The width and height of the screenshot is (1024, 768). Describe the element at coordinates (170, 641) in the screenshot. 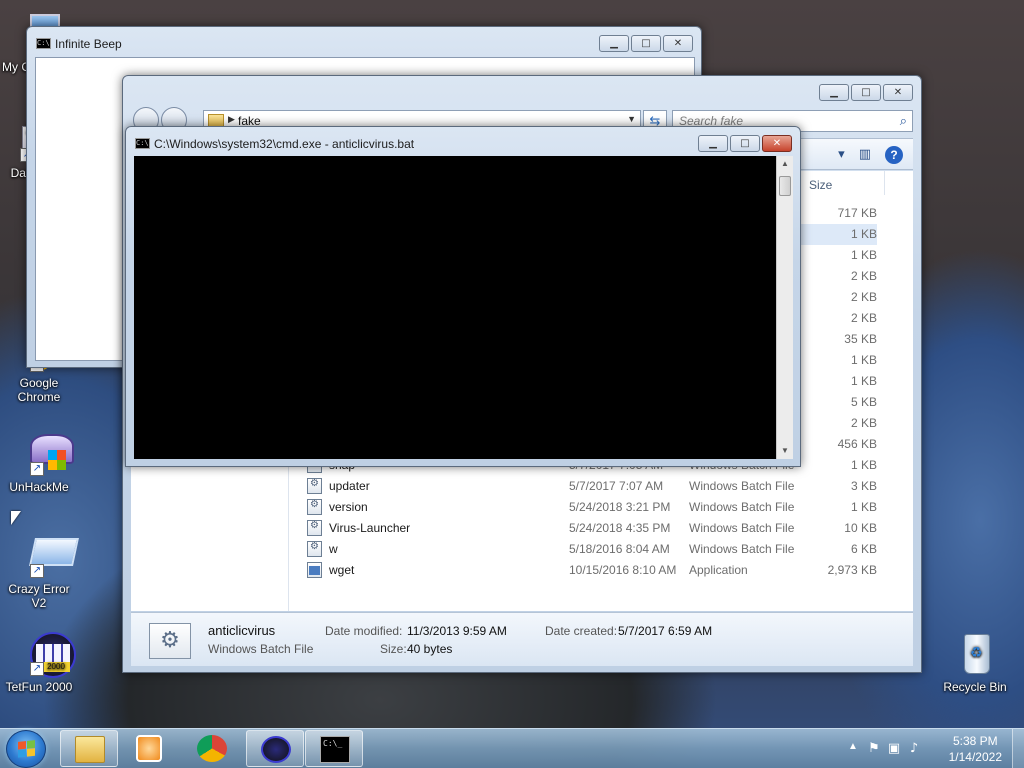

I see `batch-file-icon: ⚙` at that location.